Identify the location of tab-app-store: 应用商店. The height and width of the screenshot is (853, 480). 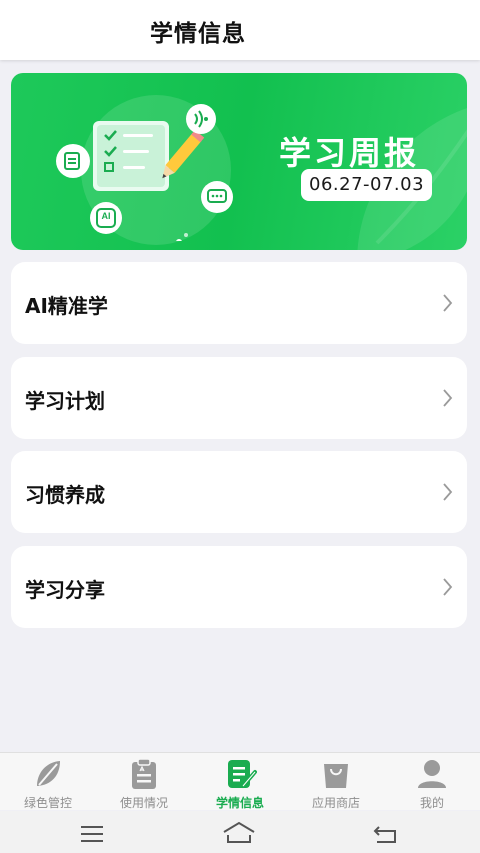
(336, 782).